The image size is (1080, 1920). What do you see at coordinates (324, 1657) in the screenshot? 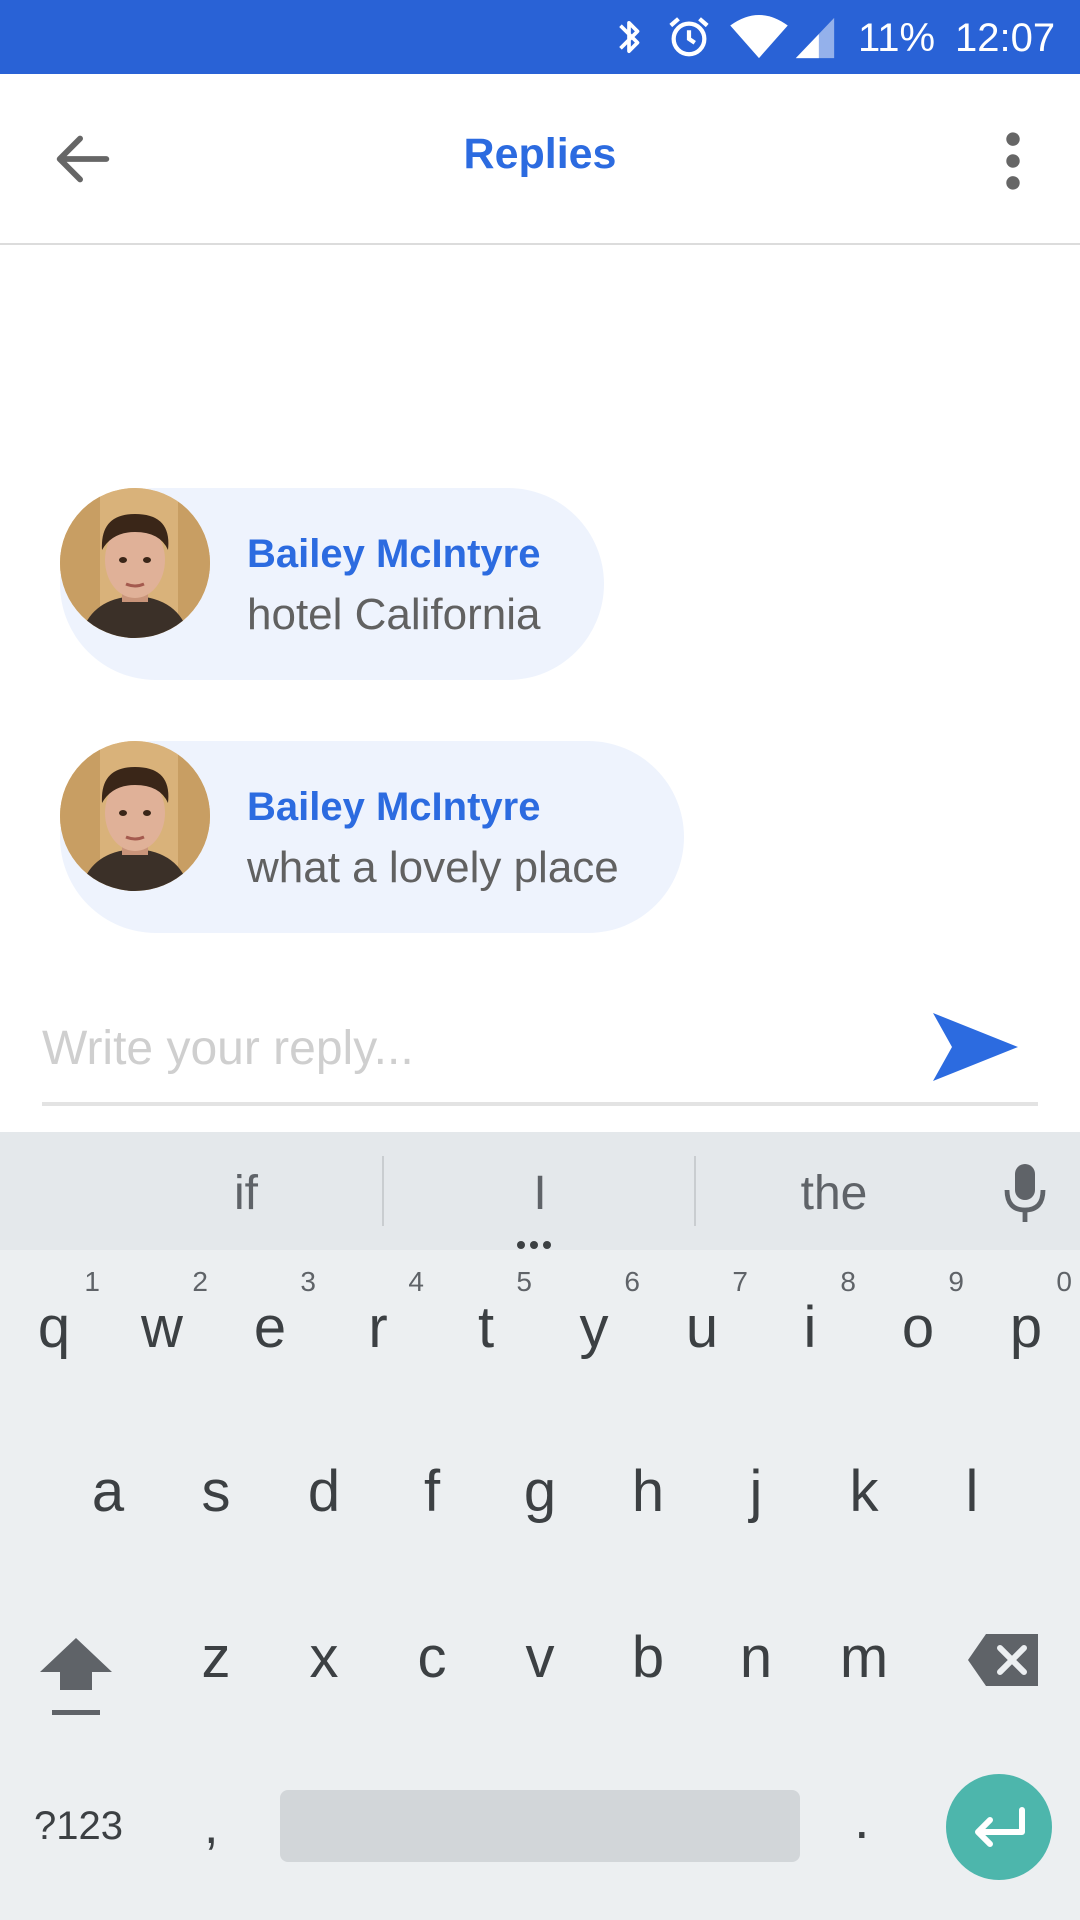
I see `key-letter: x` at bounding box center [324, 1657].